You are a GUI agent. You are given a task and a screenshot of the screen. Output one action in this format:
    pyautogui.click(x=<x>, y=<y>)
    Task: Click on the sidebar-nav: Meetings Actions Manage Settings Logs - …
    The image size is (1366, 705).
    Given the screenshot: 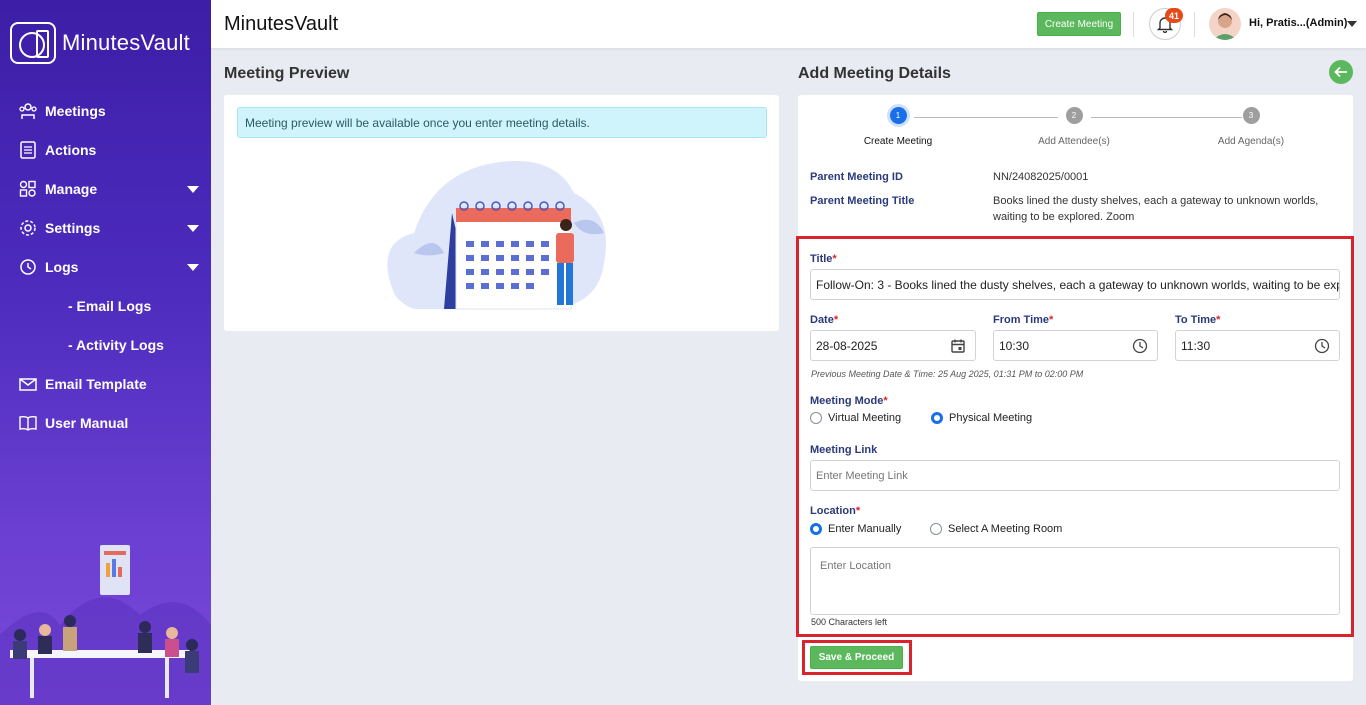 What is the action you would take?
    pyautogui.click(x=105, y=266)
    